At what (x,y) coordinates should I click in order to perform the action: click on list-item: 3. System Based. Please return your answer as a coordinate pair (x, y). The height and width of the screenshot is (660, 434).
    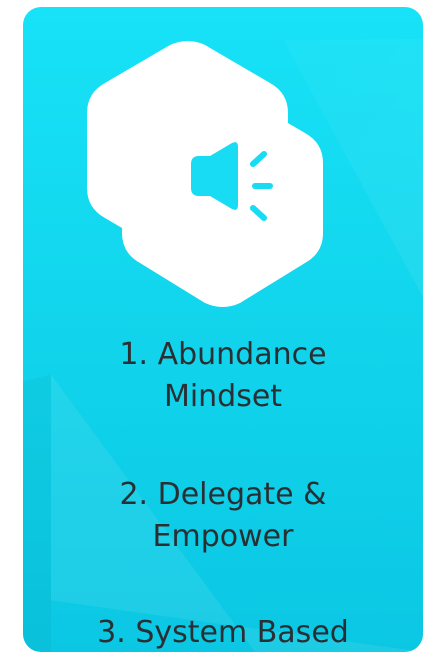
    Looking at the image, I should click on (223, 633).